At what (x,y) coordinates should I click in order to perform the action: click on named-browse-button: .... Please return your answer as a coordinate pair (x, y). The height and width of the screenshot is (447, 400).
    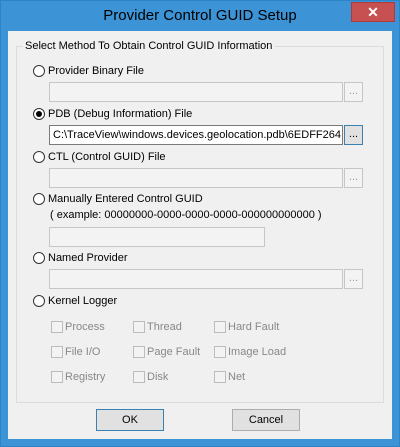
    Looking at the image, I should click on (353, 279).